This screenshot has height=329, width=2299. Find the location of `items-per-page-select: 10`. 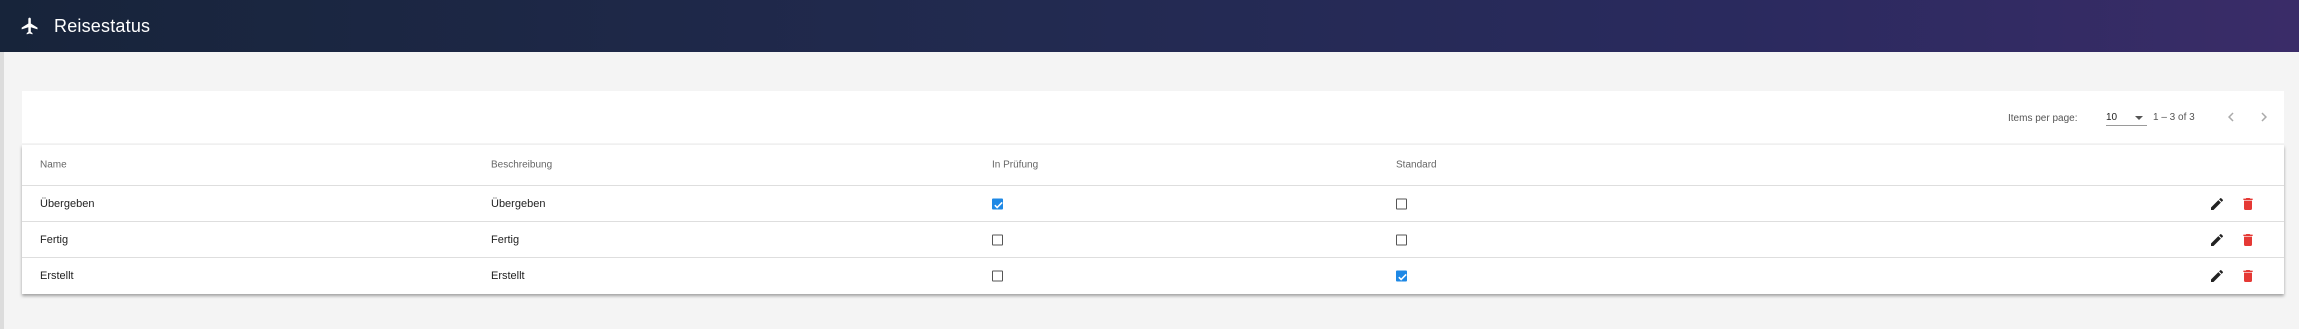

items-per-page-select: 10 is located at coordinates (2126, 117).